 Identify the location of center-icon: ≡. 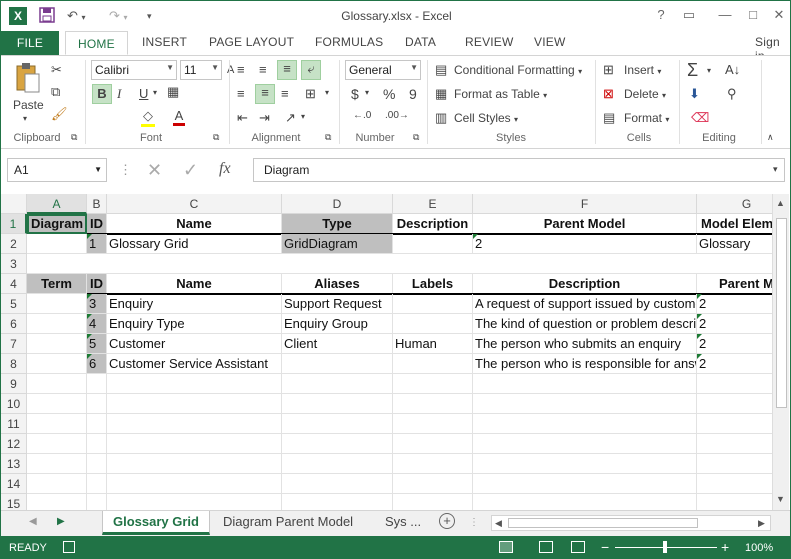
(265, 94).